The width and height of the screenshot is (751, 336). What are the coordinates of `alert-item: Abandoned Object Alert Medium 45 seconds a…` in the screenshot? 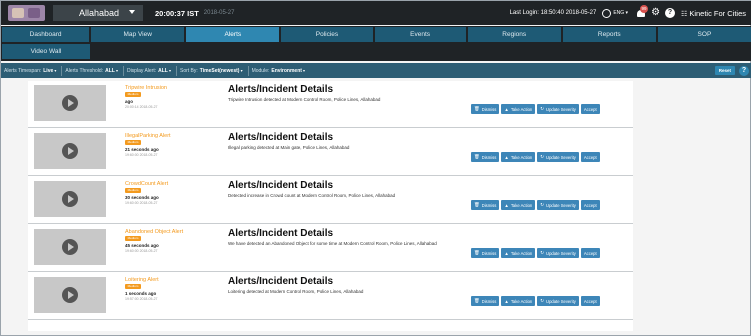 It's located at (330, 248).